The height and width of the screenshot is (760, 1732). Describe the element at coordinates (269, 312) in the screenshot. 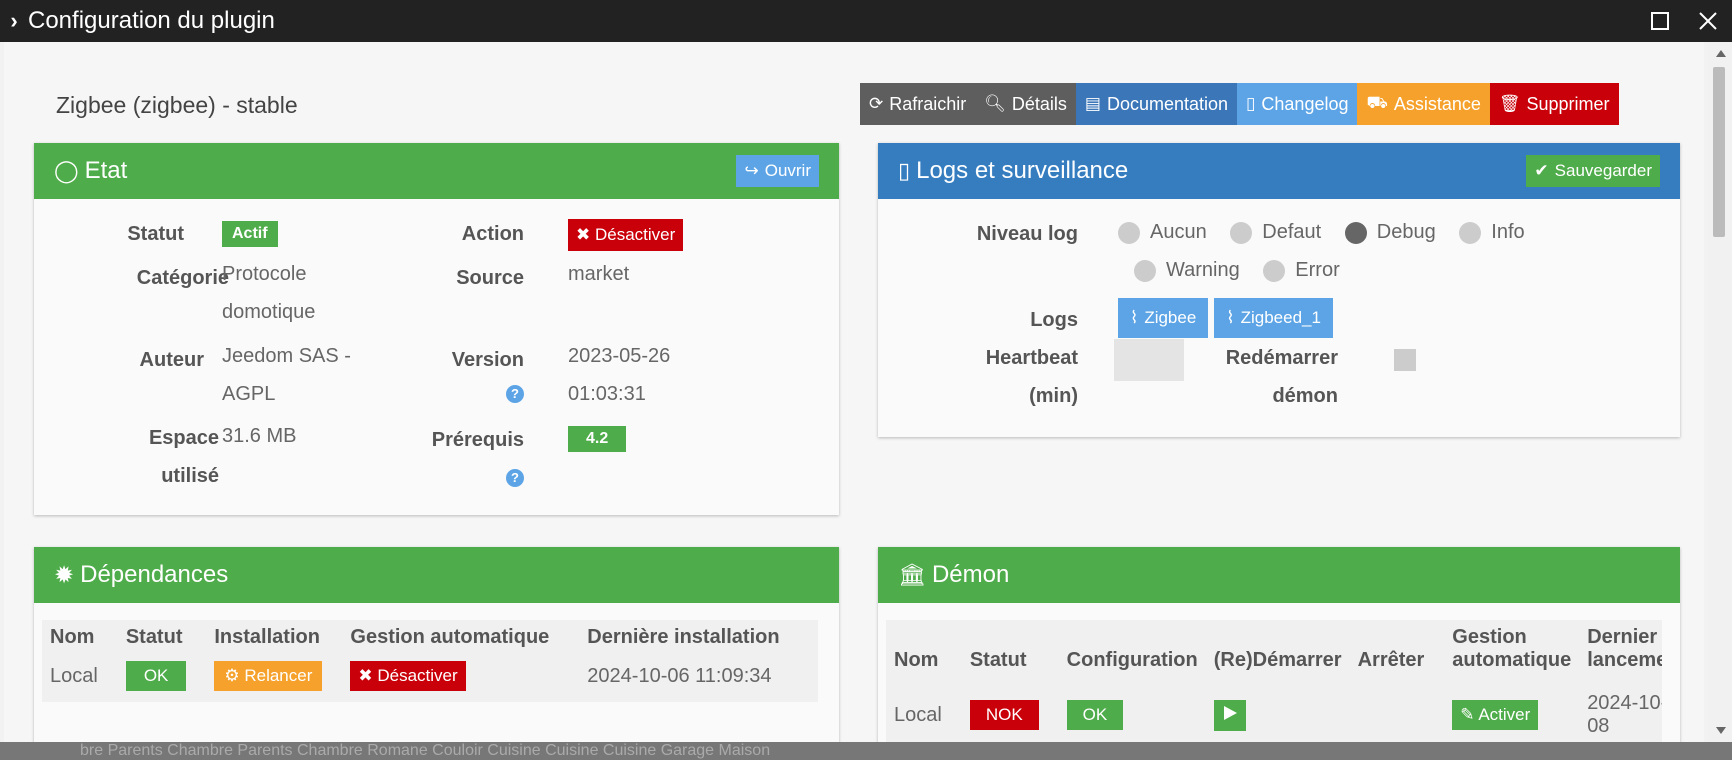

I see `categorie-value-line2: domotique` at that location.